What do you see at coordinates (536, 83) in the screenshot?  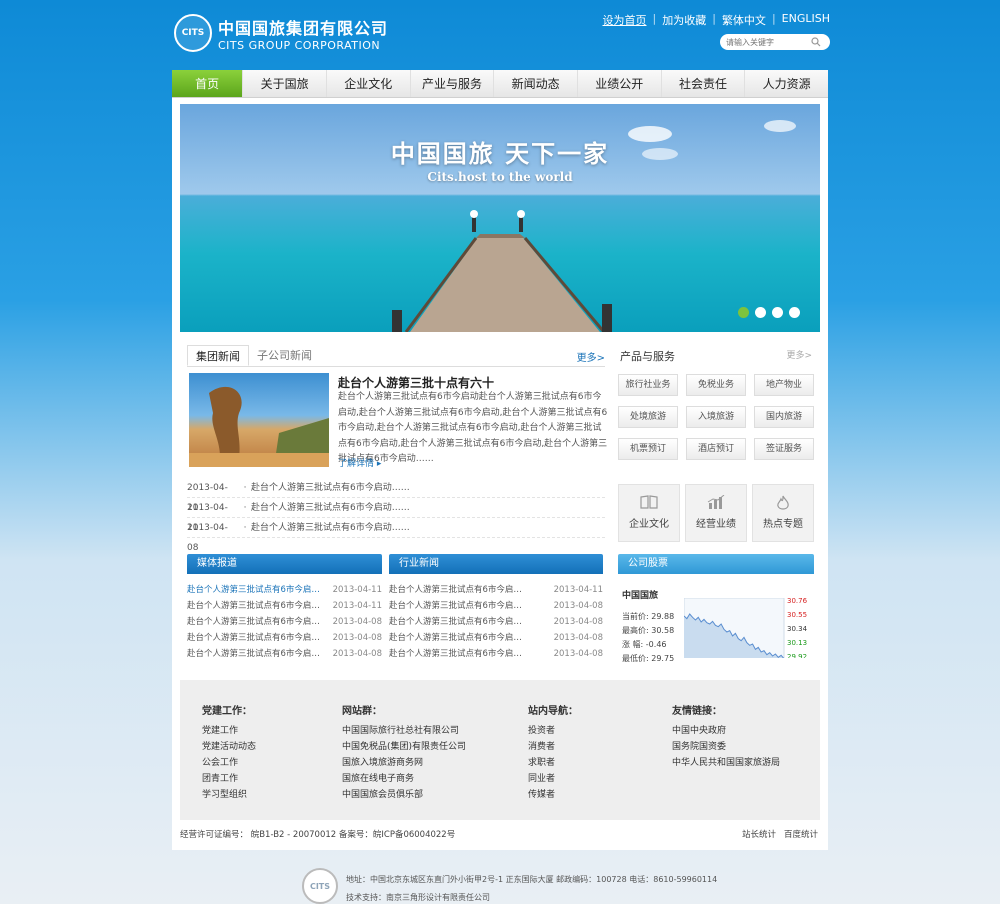 I see `nav-news: 新闻动态` at bounding box center [536, 83].